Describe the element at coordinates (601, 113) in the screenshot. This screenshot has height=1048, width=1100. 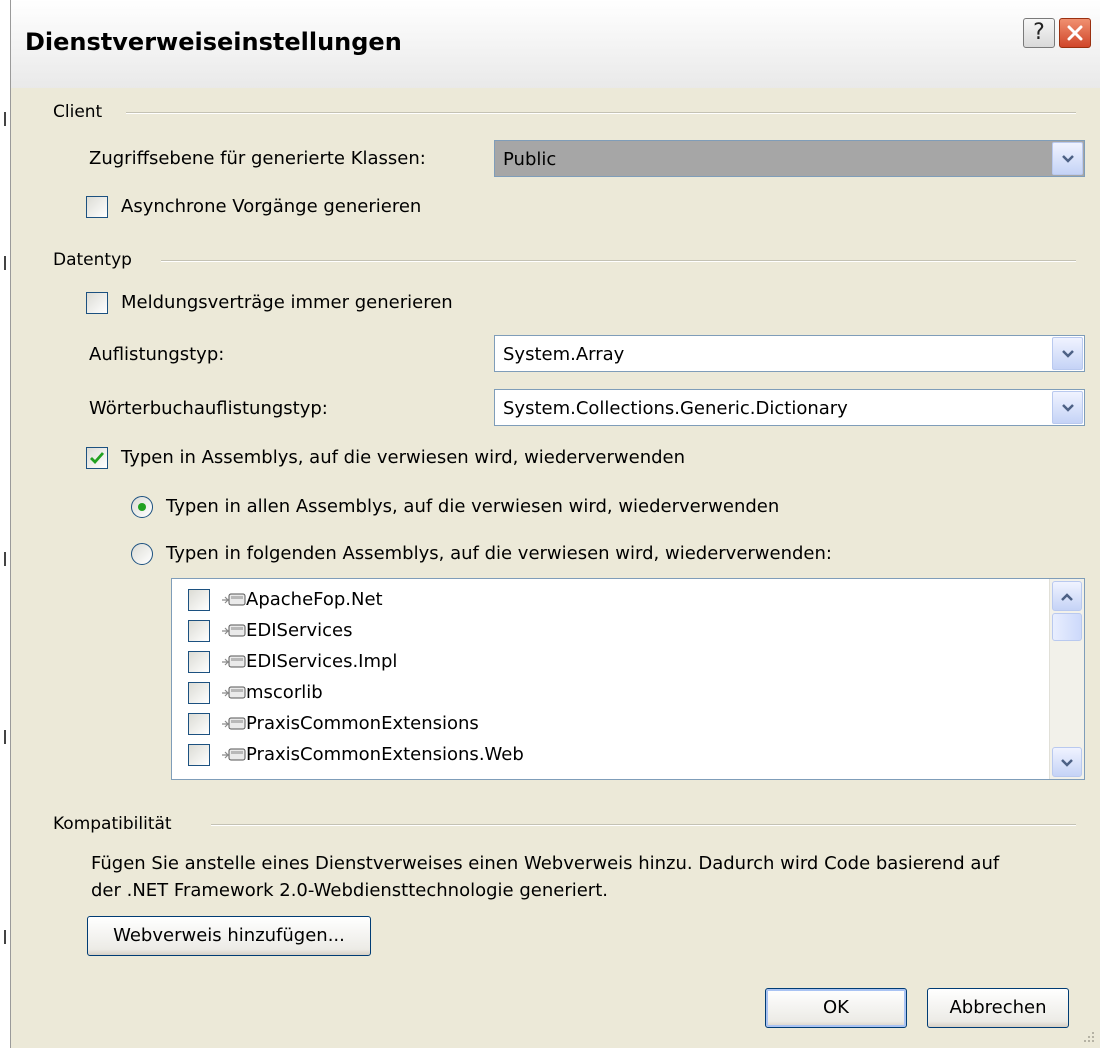
I see `client-group-divider` at that location.